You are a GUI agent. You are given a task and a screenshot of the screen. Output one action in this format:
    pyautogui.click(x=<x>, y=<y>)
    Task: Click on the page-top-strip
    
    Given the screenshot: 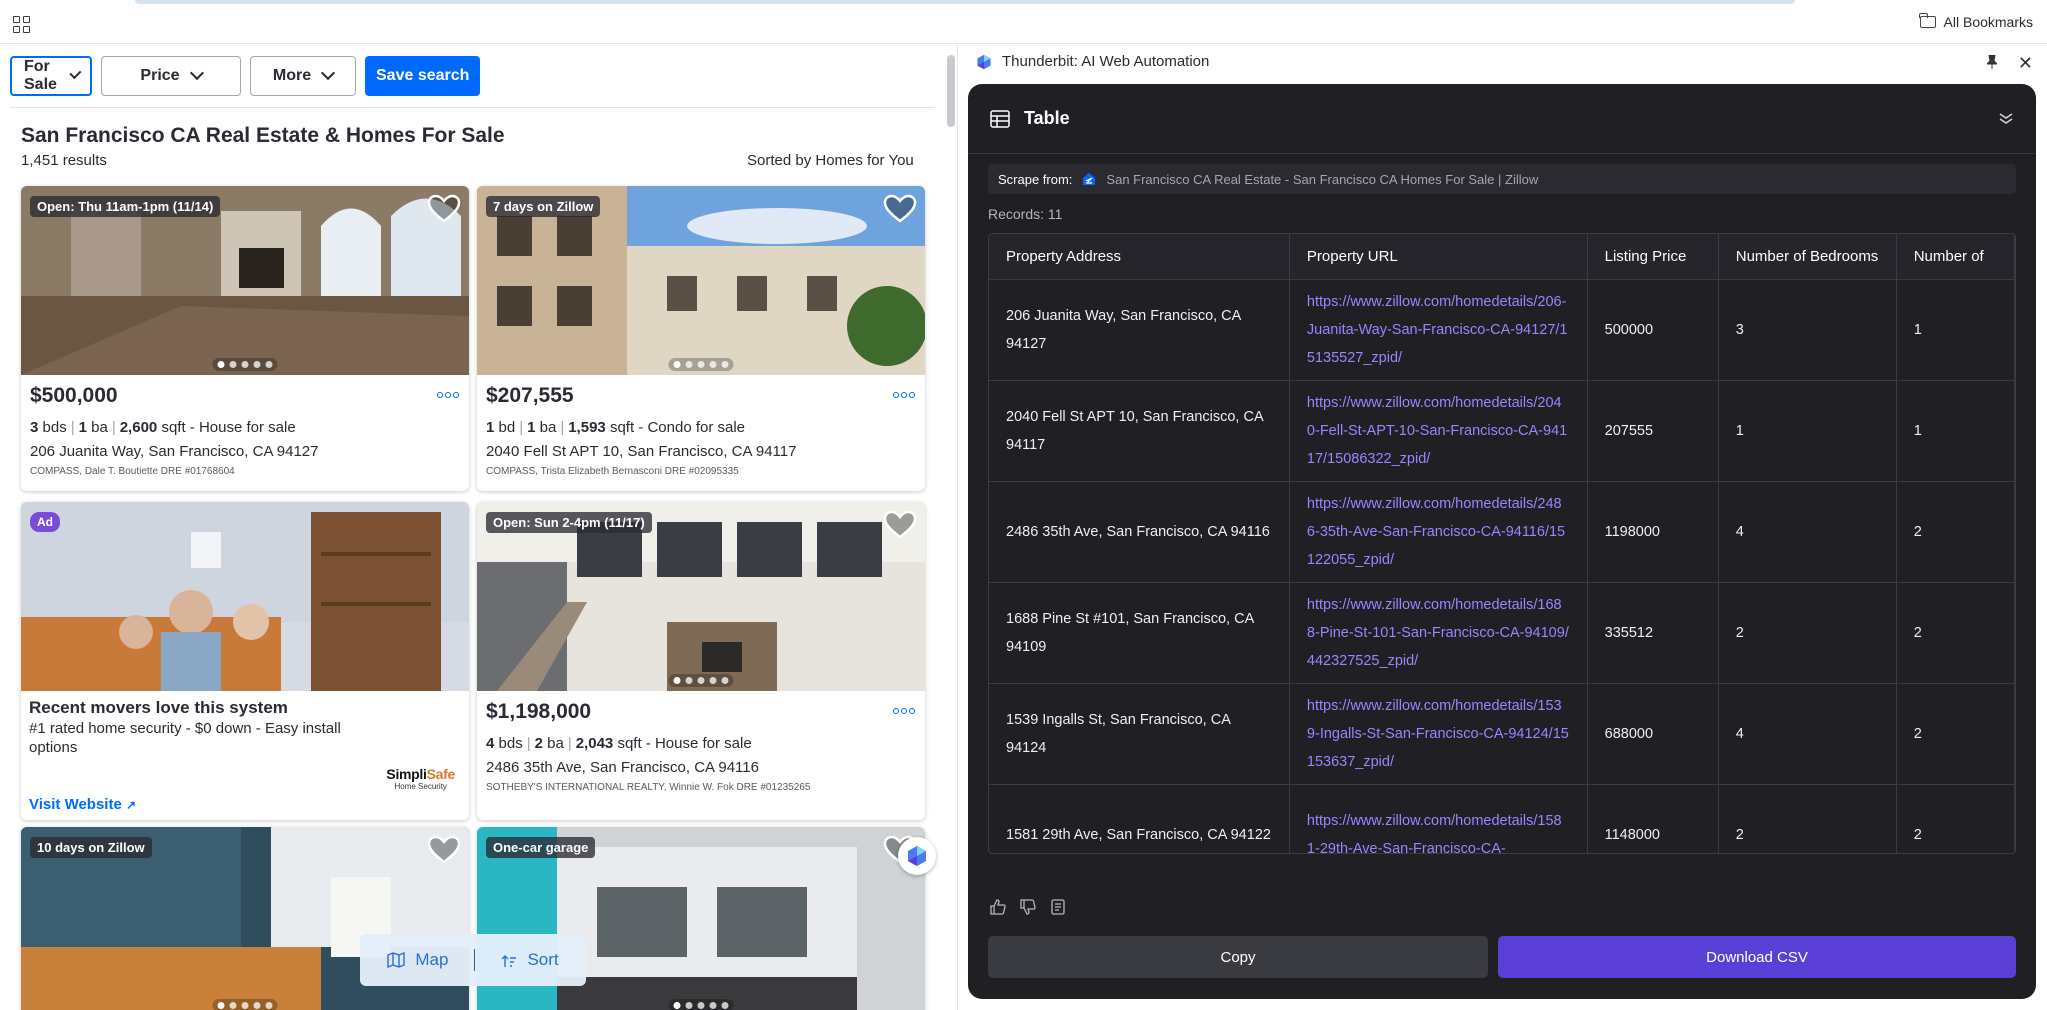 What is the action you would take?
    pyautogui.click(x=965, y=2)
    